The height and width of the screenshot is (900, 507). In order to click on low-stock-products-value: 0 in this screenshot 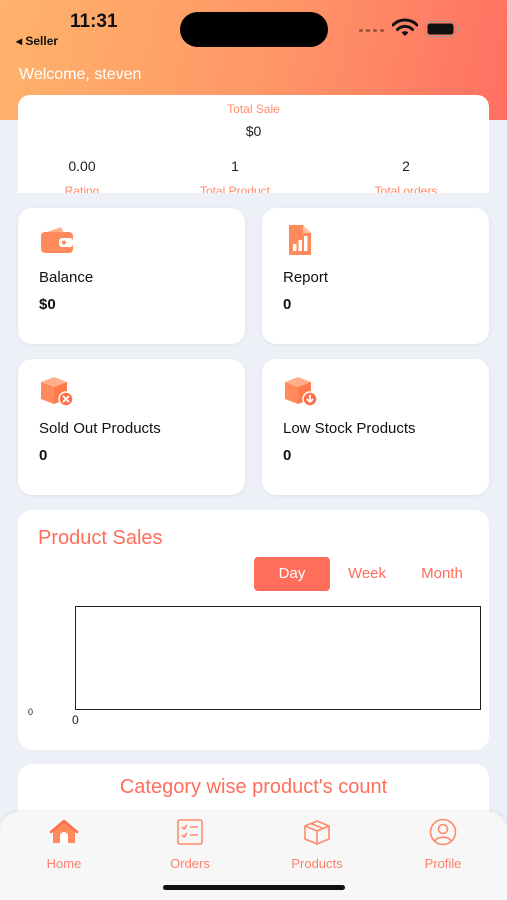, I will do `click(287, 455)`.